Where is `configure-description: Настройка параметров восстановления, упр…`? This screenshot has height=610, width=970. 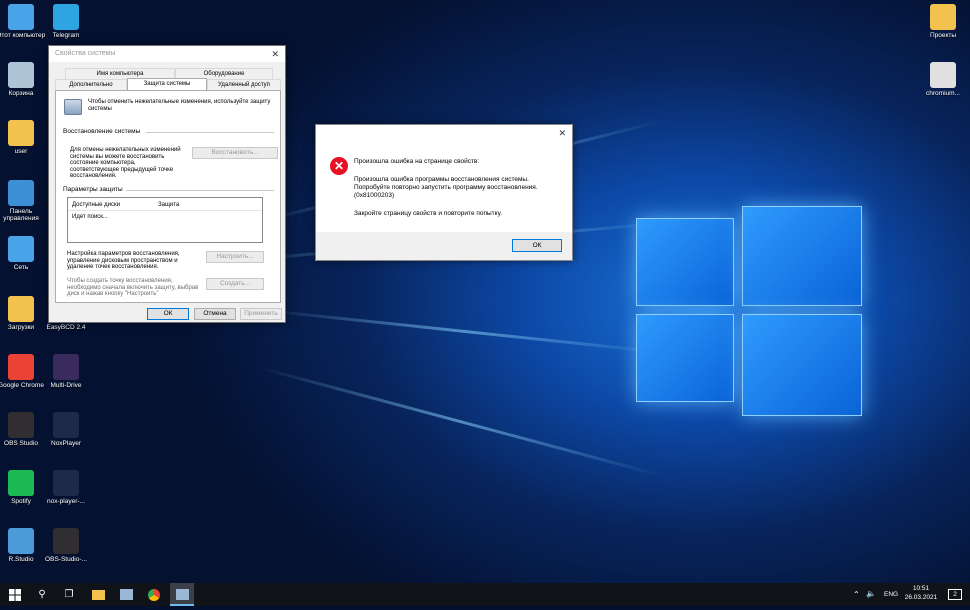 configure-description: Настройка параметров восстановления, упр… is located at coordinates (123, 260).